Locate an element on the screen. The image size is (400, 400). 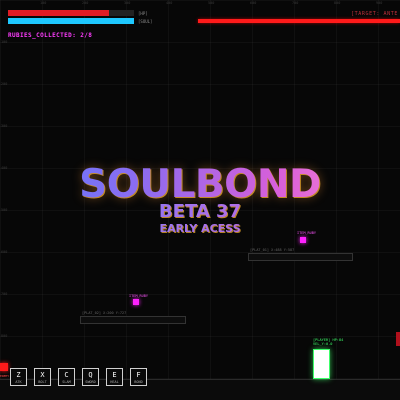
key-action: SLAM is located at coordinates (66, 382).